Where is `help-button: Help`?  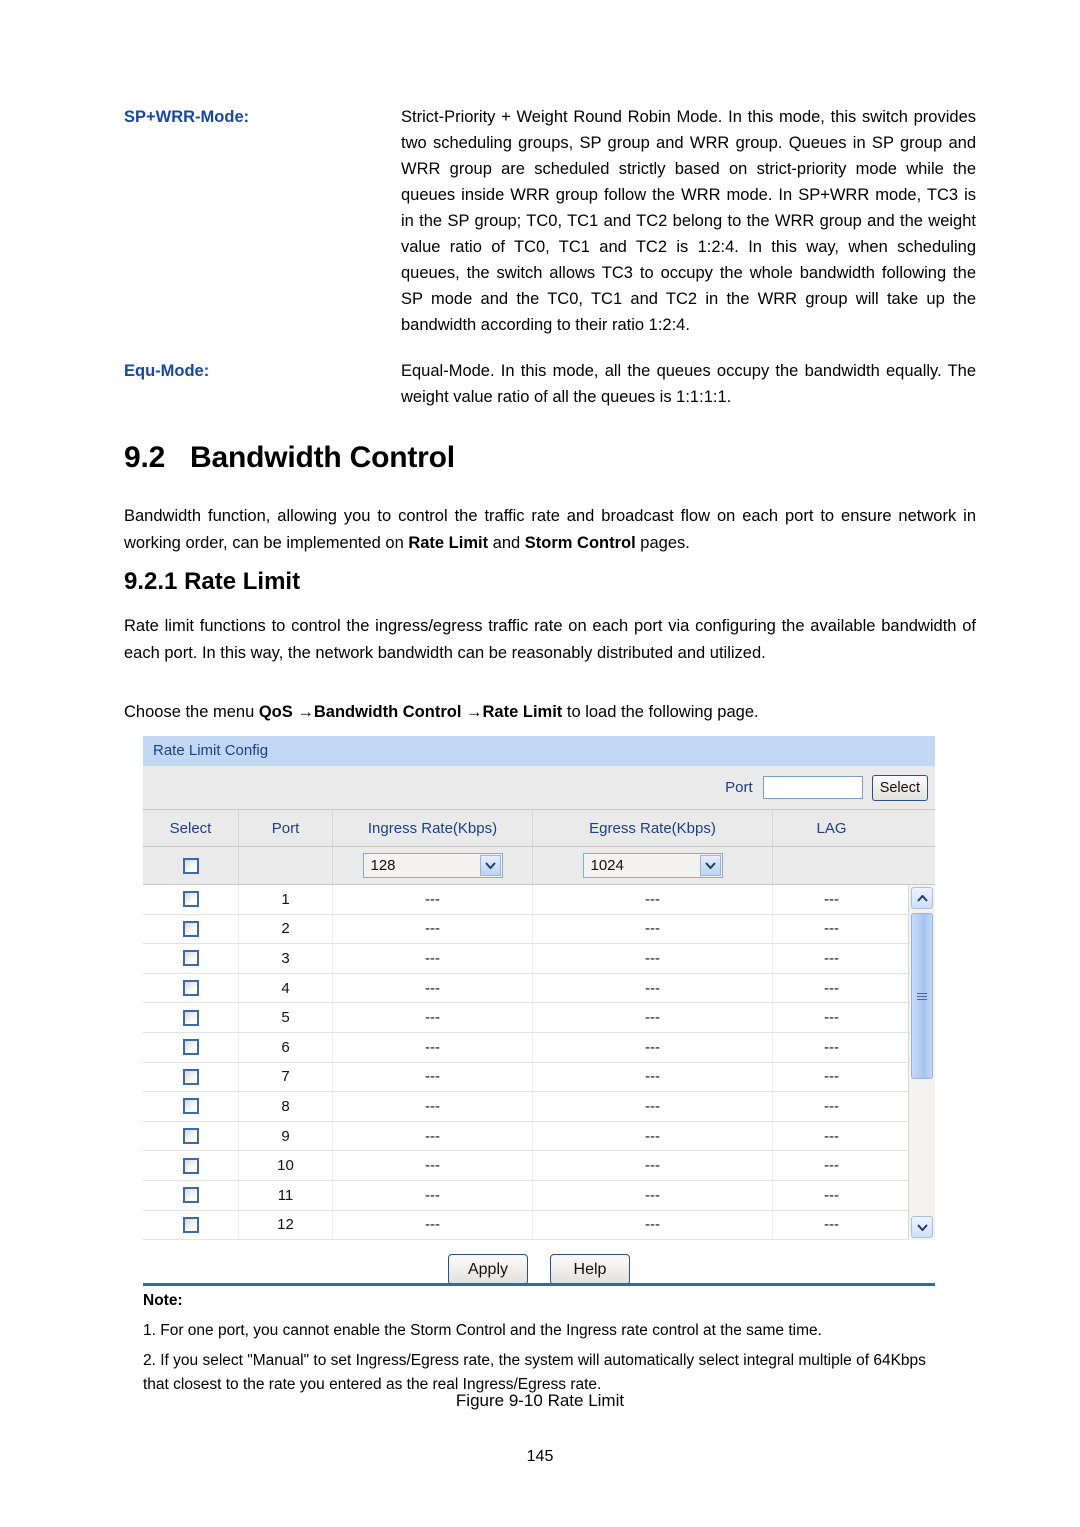 help-button: Help is located at coordinates (590, 1270).